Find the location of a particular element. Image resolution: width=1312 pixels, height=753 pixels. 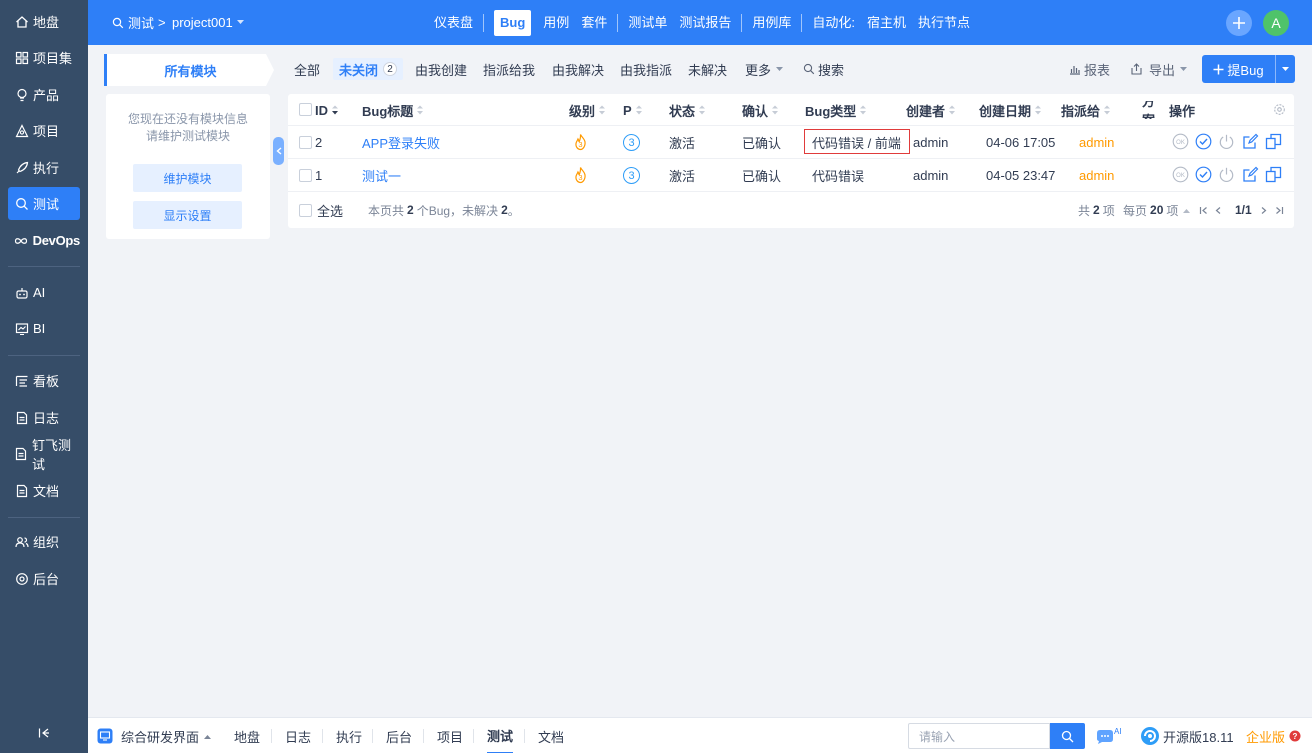

last-page-button is located at coordinates (1279, 210).